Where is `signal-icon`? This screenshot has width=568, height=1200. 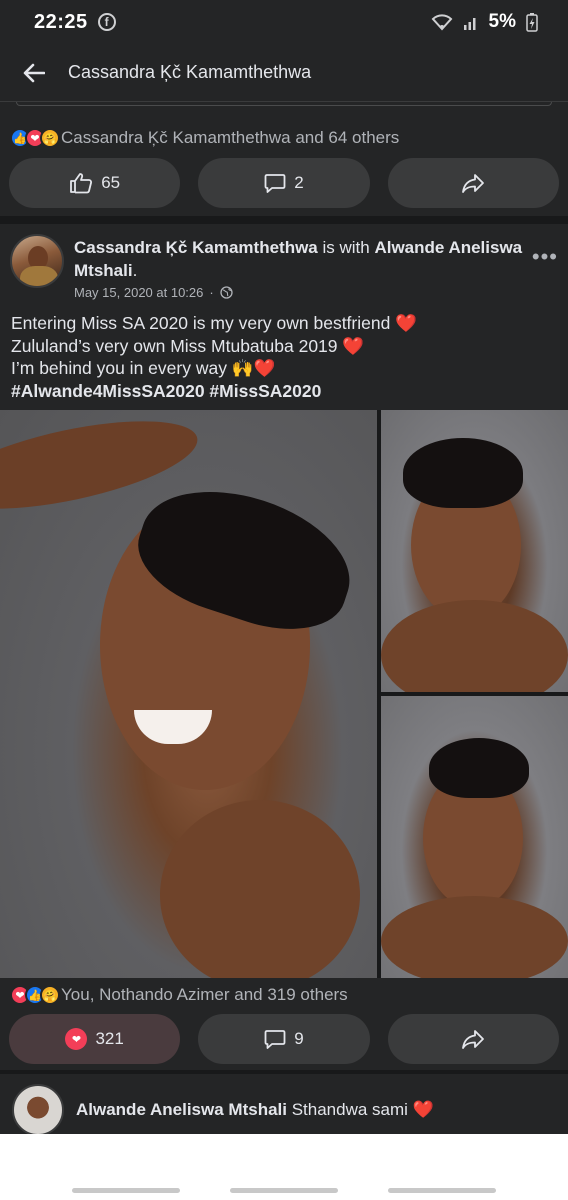
signal-icon is located at coordinates (469, 24).